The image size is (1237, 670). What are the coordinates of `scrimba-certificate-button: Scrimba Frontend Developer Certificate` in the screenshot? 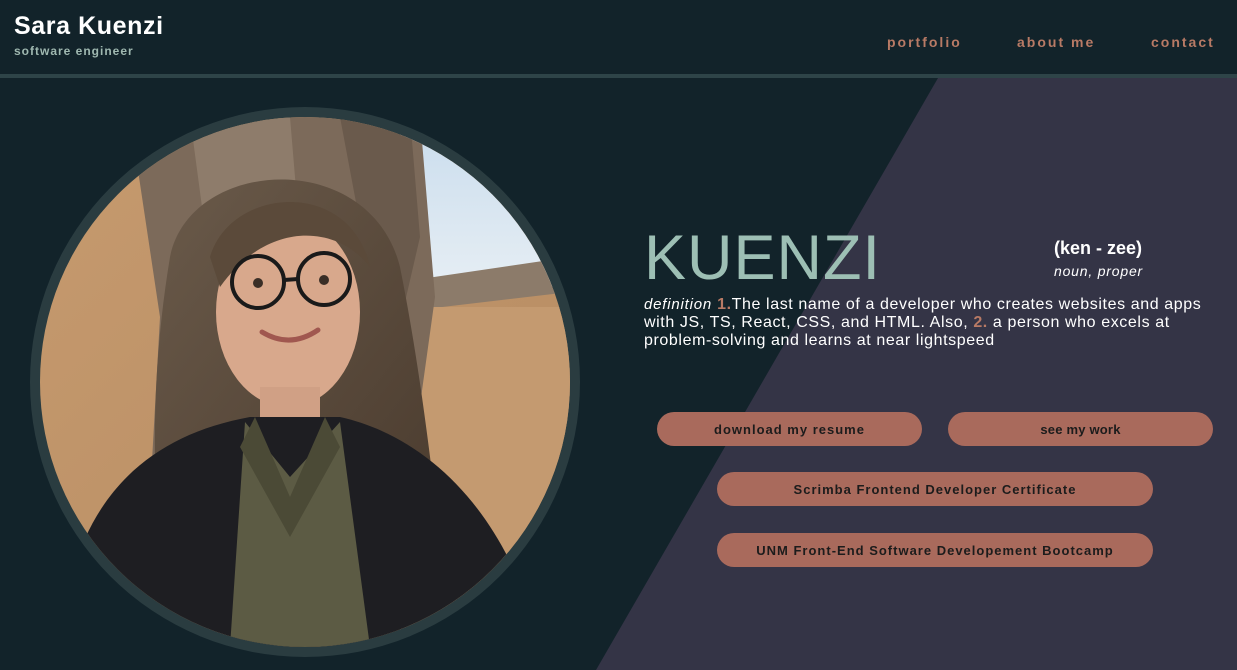 It's located at (935, 489).